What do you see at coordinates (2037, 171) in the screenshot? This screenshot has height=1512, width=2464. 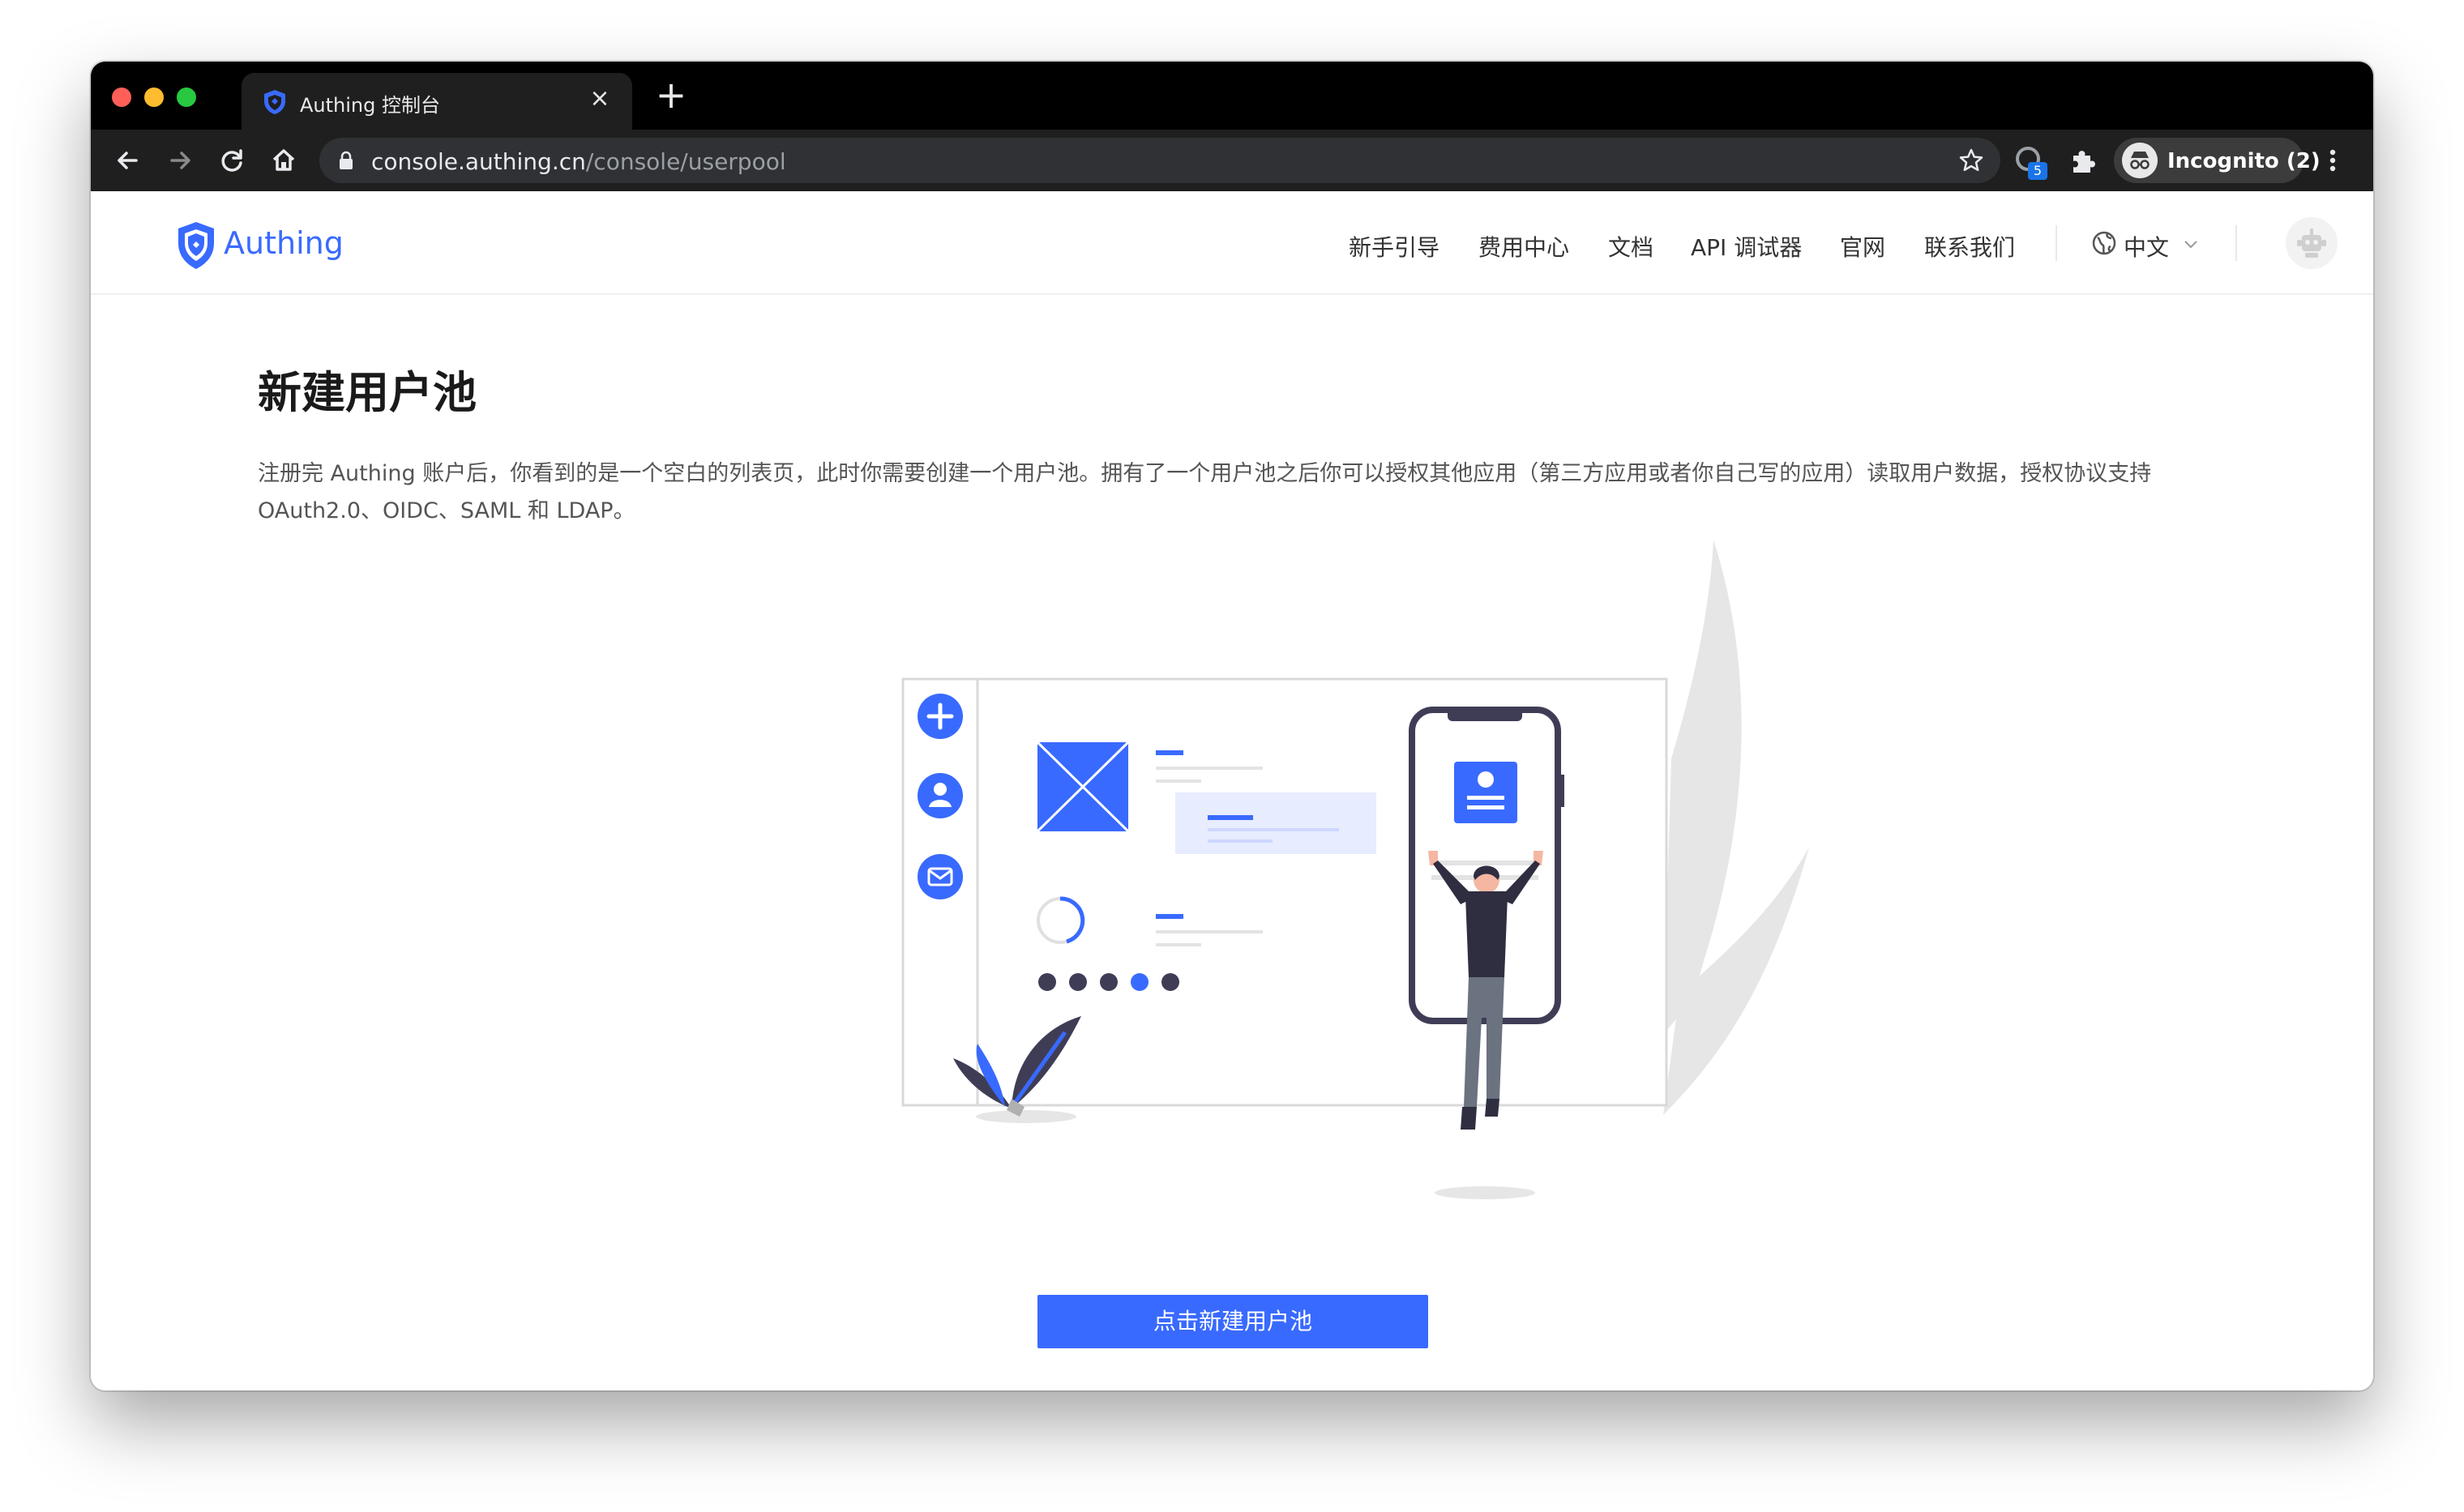 I see `extension-badge: 5` at bounding box center [2037, 171].